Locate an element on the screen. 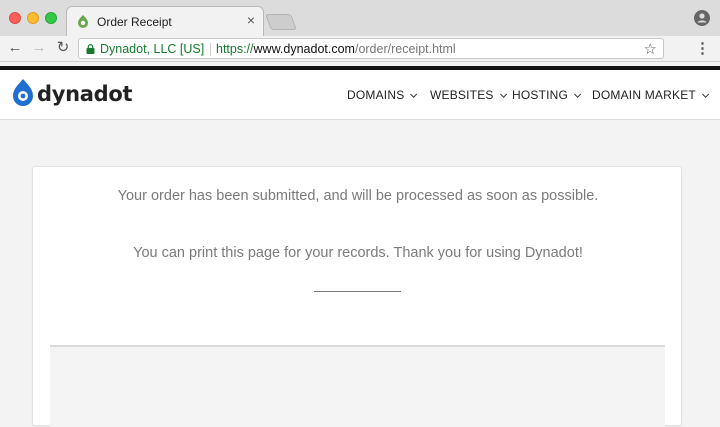  nav-domain-market-label: DOMAIN MARKET is located at coordinates (644, 95).